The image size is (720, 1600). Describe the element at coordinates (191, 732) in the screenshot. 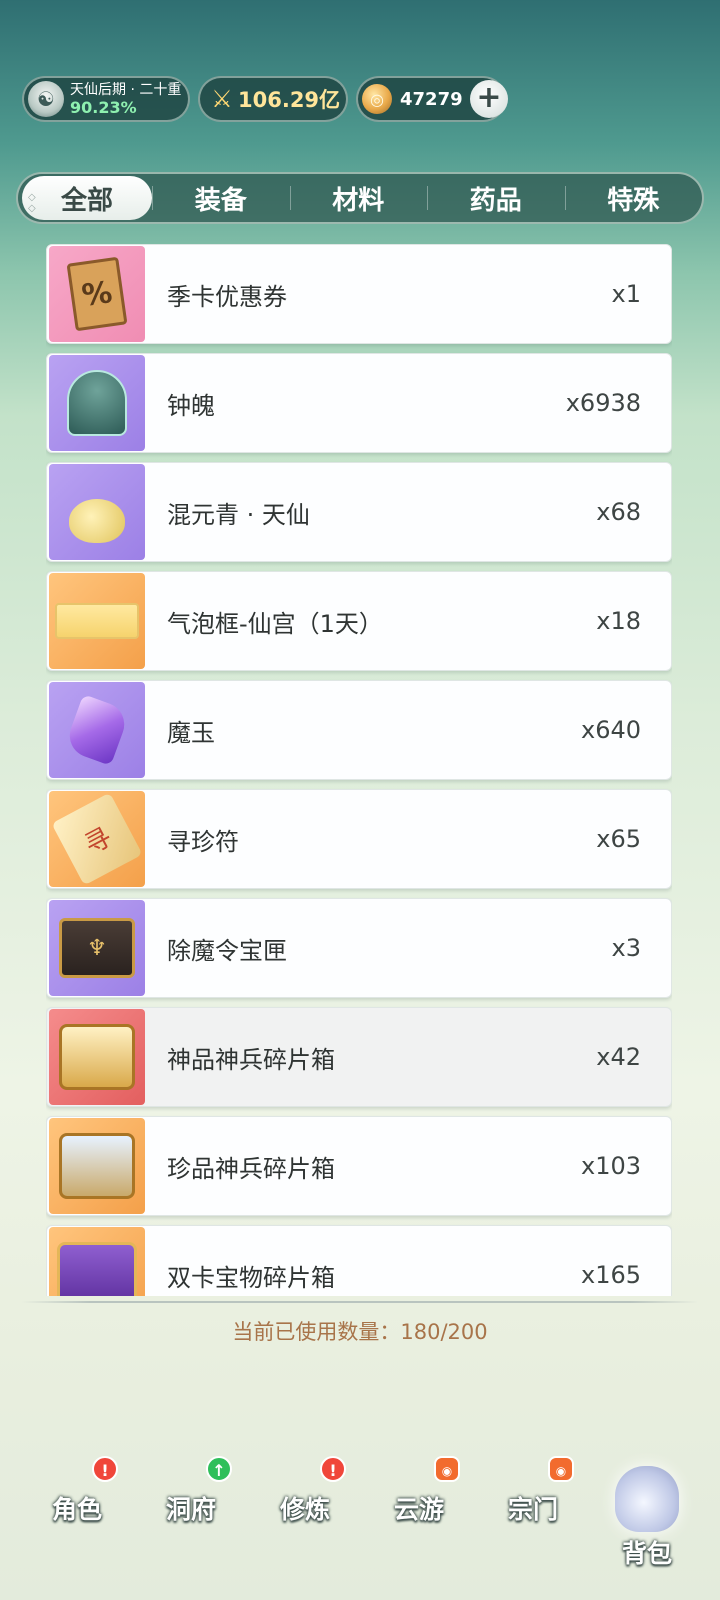

I see `item-name: 魔玉` at that location.